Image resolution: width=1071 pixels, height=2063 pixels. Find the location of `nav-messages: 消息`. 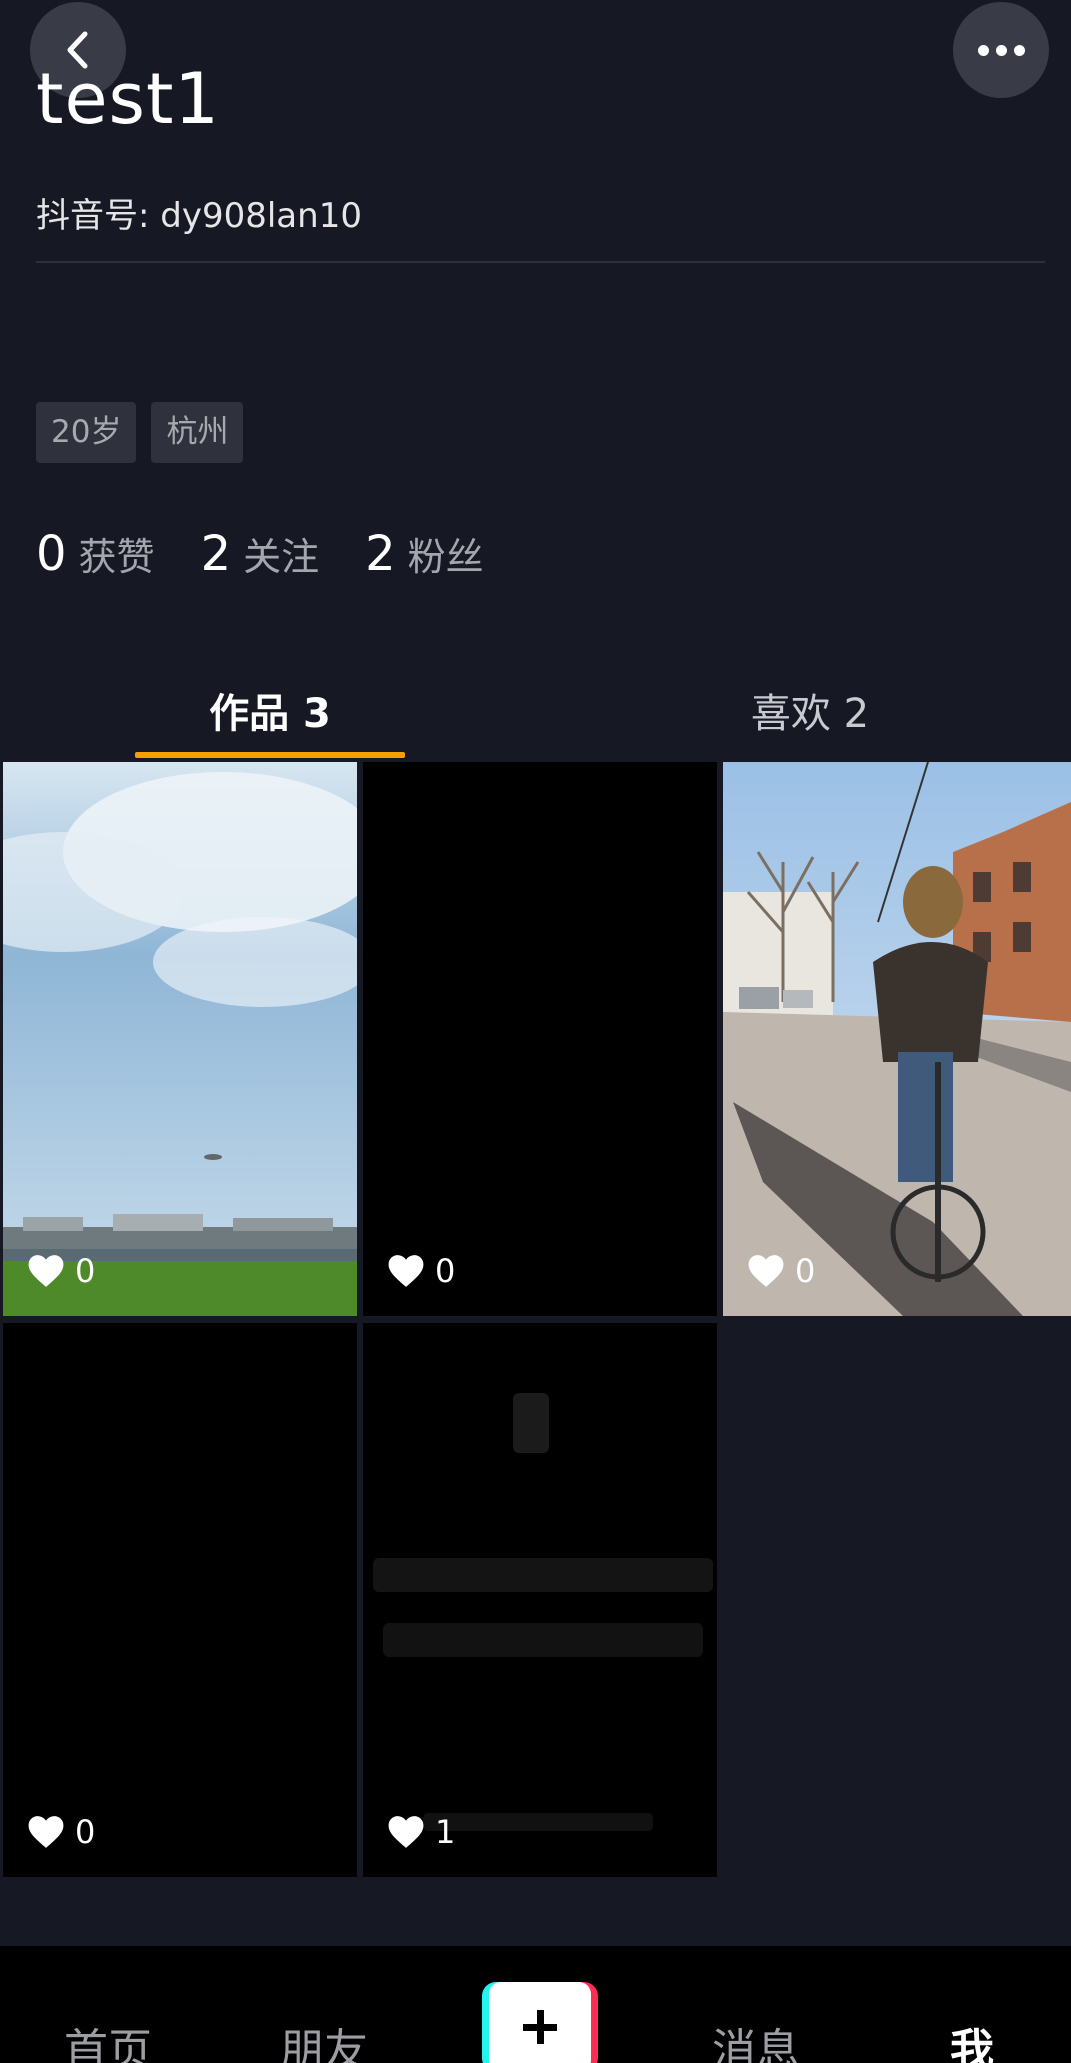

nav-messages: 消息 is located at coordinates (756, 2038).